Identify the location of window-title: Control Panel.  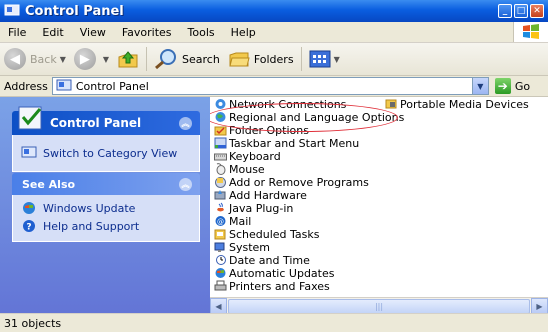
(74, 11).